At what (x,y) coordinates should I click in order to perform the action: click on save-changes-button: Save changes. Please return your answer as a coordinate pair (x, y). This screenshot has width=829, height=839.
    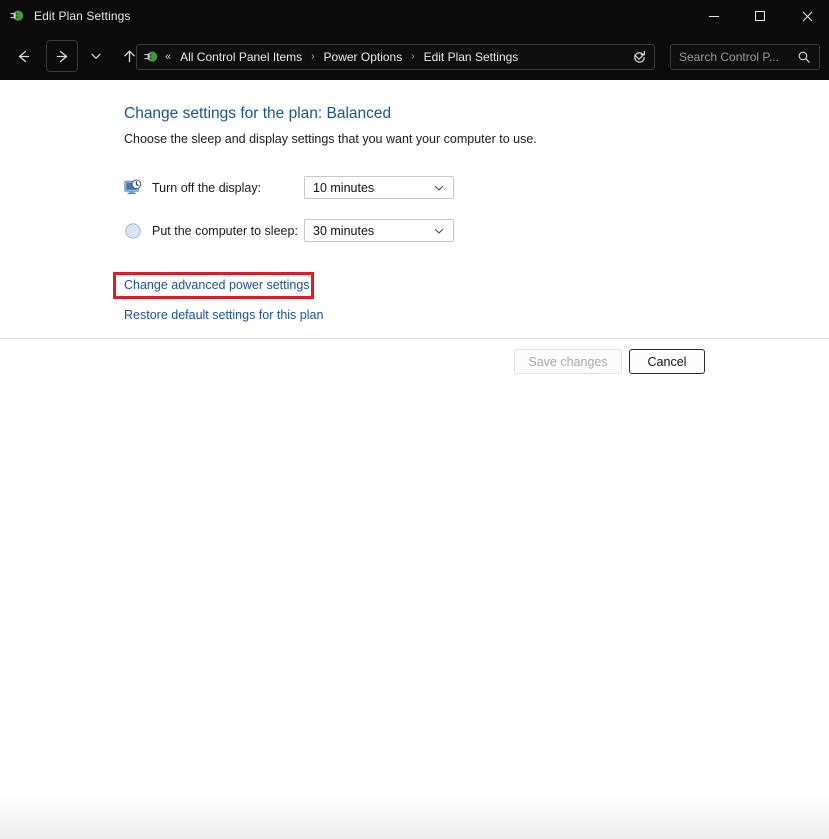
    Looking at the image, I should click on (568, 361).